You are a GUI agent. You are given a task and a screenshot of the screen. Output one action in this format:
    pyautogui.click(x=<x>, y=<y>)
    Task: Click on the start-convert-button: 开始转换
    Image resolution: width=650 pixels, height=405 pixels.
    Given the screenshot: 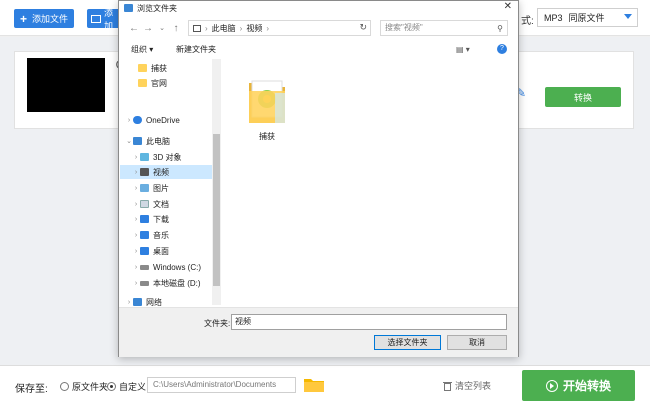 What is the action you would take?
    pyautogui.click(x=578, y=385)
    